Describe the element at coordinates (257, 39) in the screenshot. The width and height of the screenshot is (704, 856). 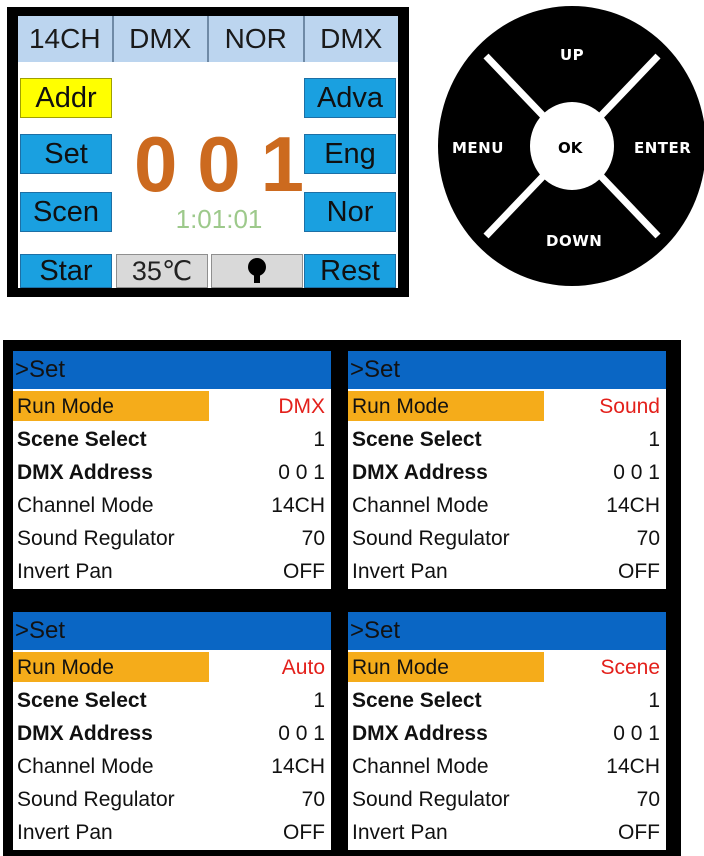
I see `header-scene-mode: NOR` at that location.